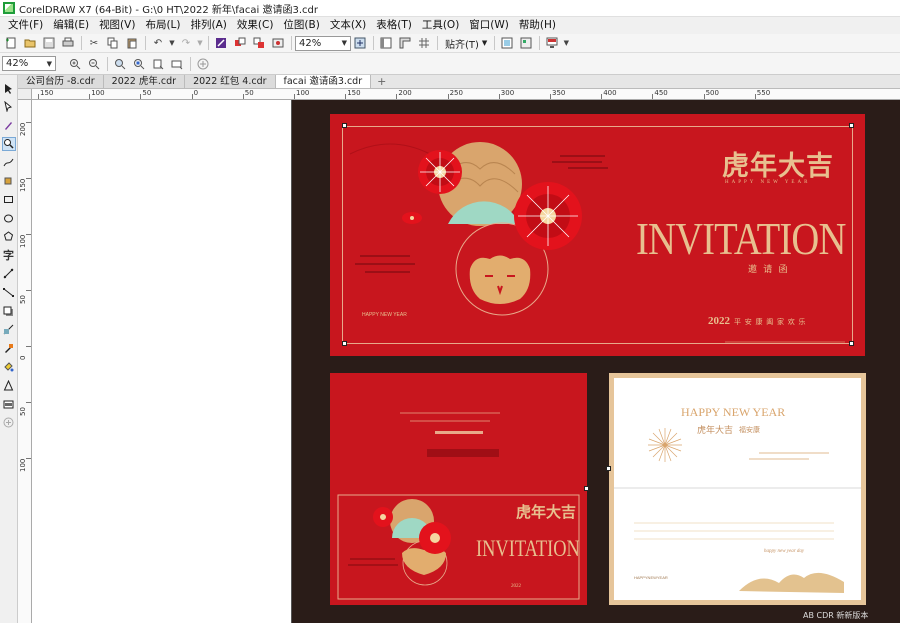 The width and height of the screenshot is (900, 623). I want to click on card-invitation-cn: 邀 请 函, so click(769, 268).